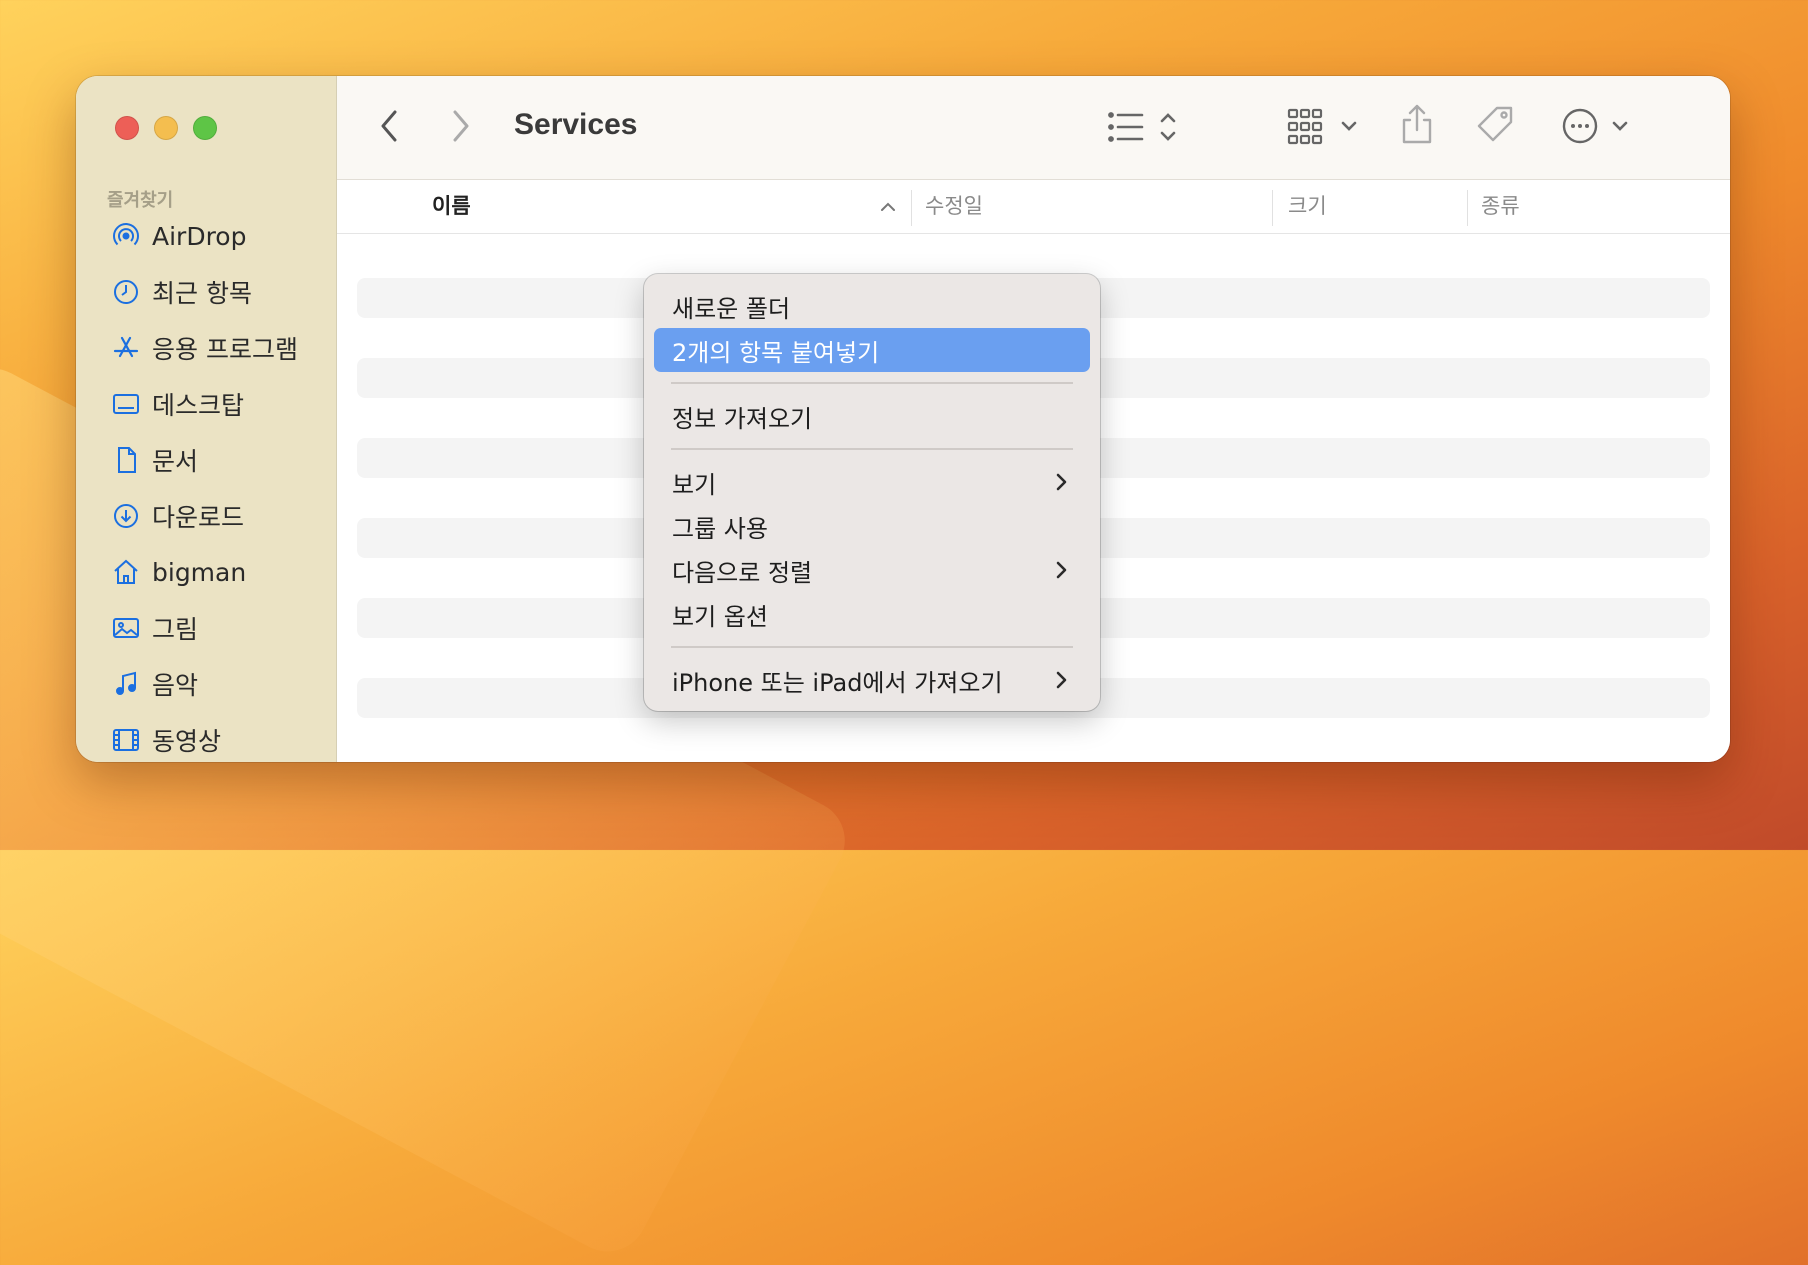 The image size is (1808, 1265). Describe the element at coordinates (720, 528) in the screenshot. I see `menu-item-label: 그룹 사용` at that location.